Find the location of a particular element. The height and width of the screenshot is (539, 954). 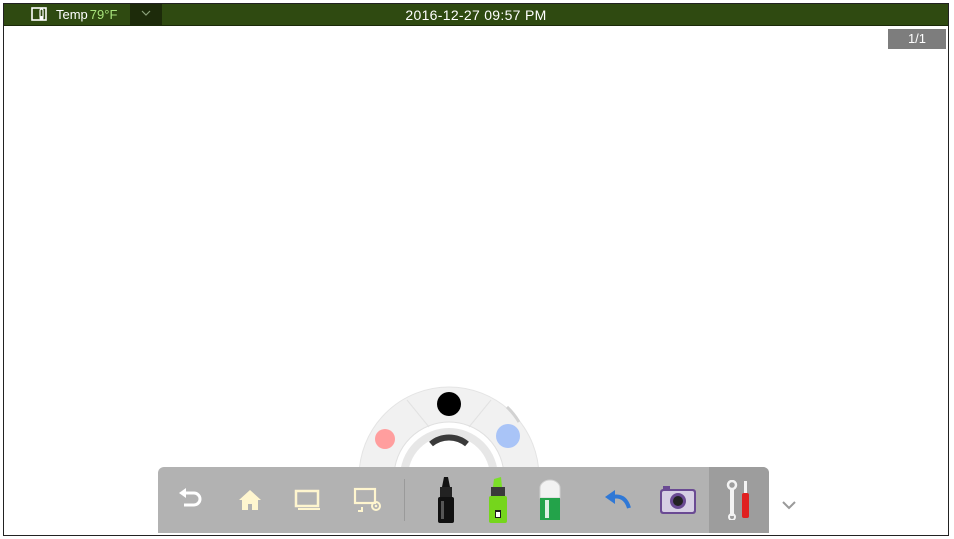

eraser-icon is located at coordinates (550, 499).